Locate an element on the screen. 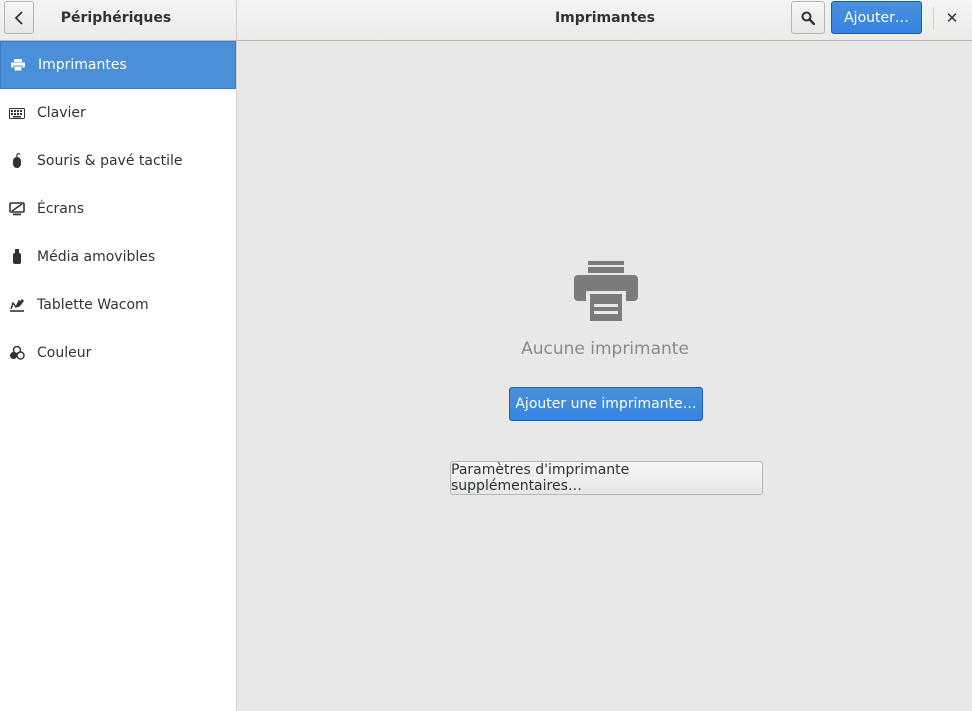 The width and height of the screenshot is (972, 711). sidebar-item-printers: Imprimantes is located at coordinates (118, 65).